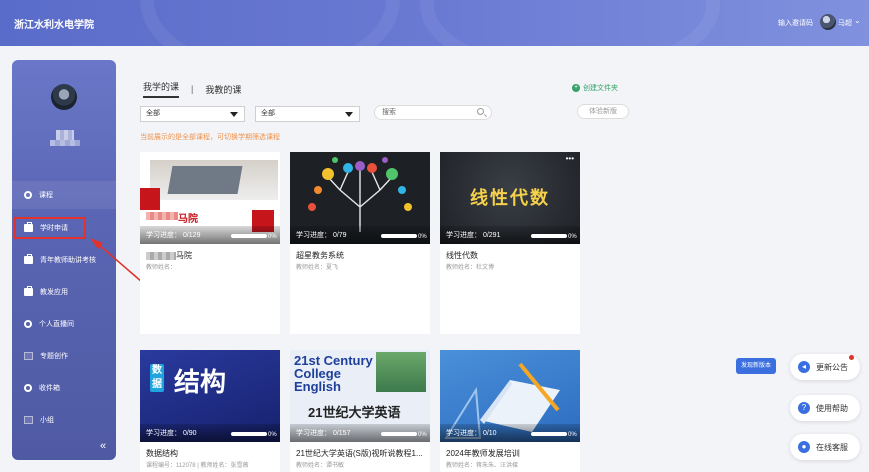  I want to click on course-teacher: 教师姓名：杜文博, so click(470, 268).